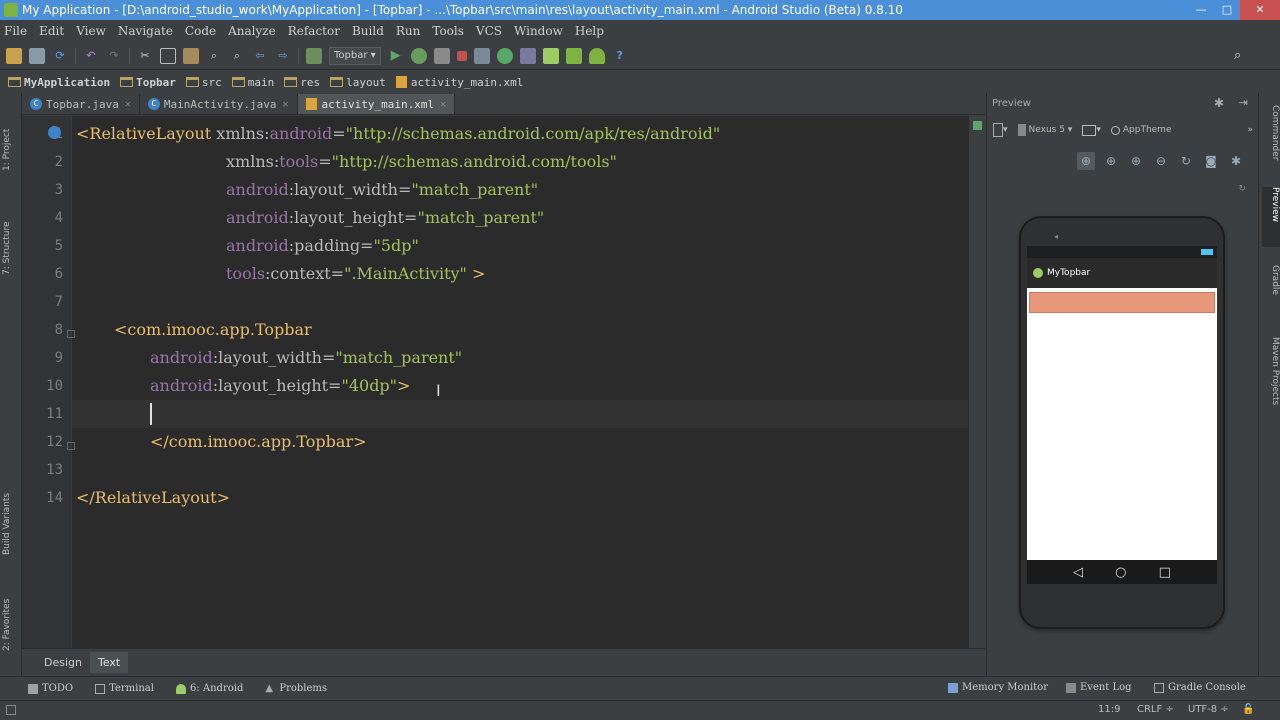 Image resolution: width=1280 pixels, height=720 pixels. What do you see at coordinates (11, 135) in the screenshot?
I see `project-tool-tab: 1: Project` at bounding box center [11, 135].